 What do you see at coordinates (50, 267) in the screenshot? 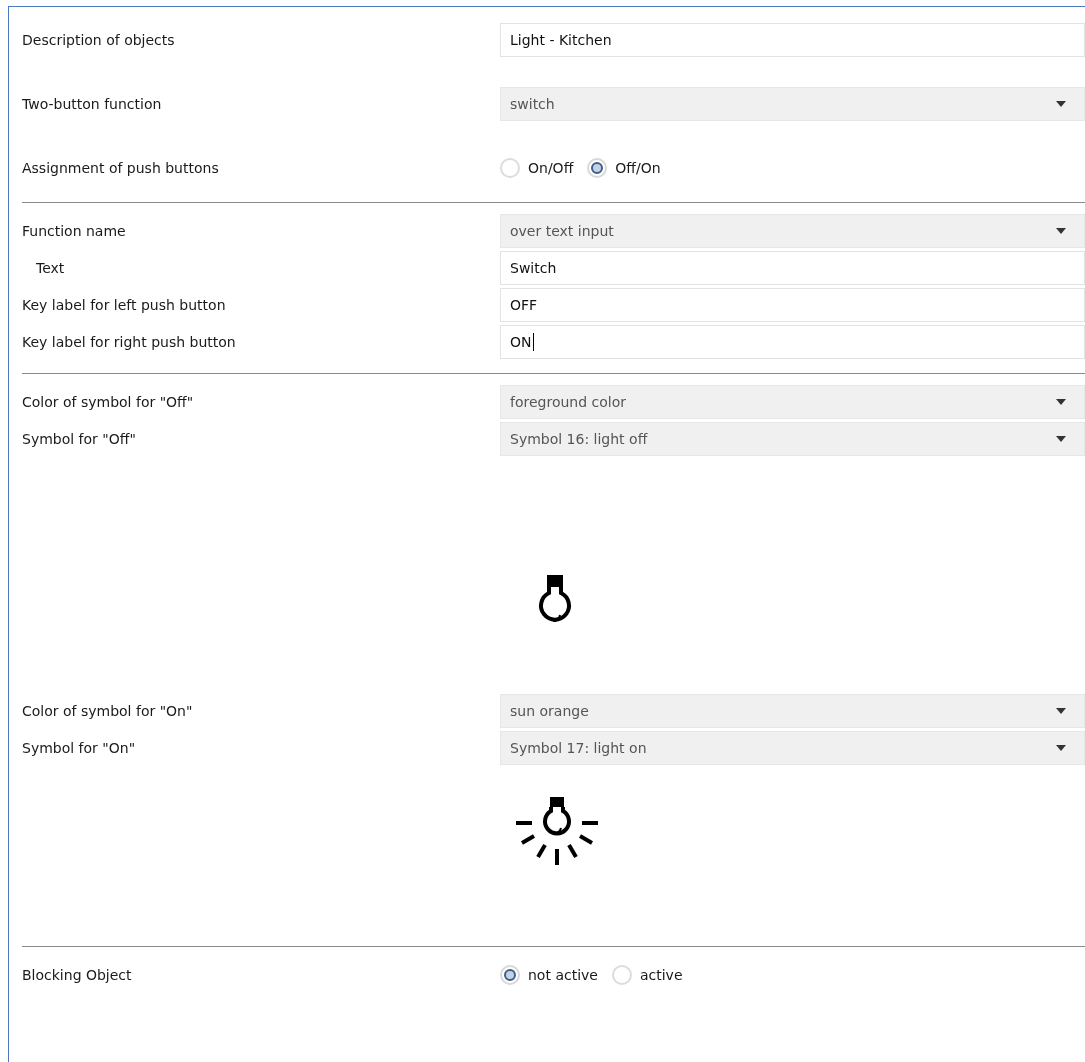
I see `field-label: Text` at bounding box center [50, 267].